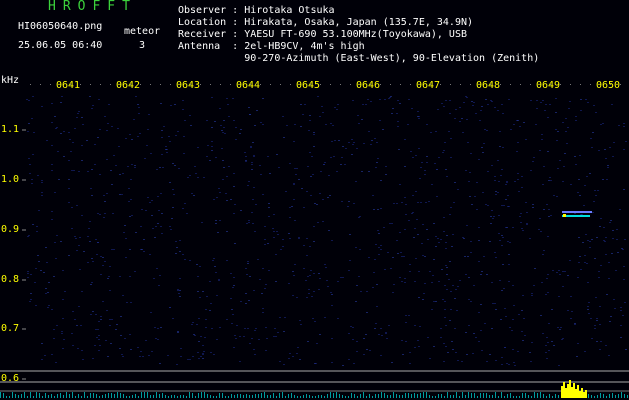  I want to click on time-tick: 0647, so click(428, 85).